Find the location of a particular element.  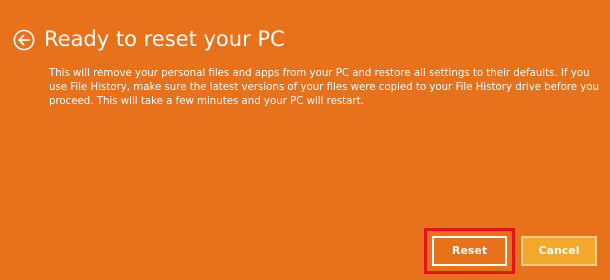

reset-button: Reset is located at coordinates (469, 251).